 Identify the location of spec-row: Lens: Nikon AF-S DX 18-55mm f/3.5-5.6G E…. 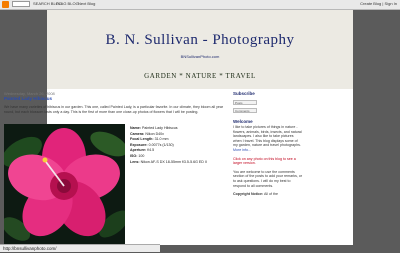
(168, 161).